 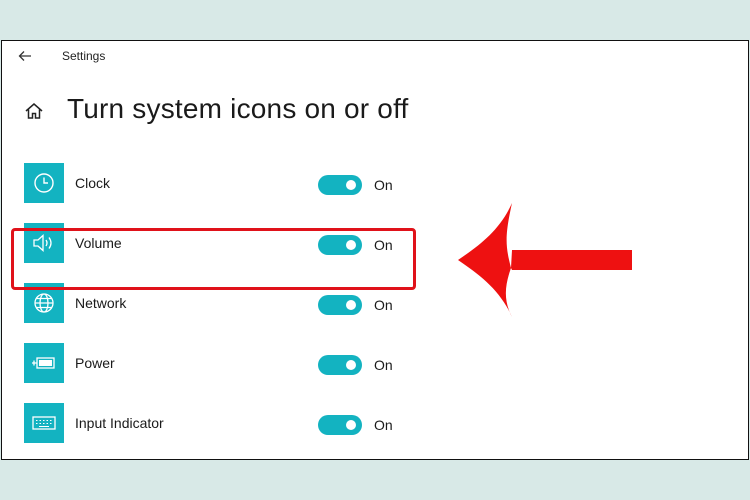 What do you see at coordinates (340, 365) in the screenshot?
I see `power-toggle` at bounding box center [340, 365].